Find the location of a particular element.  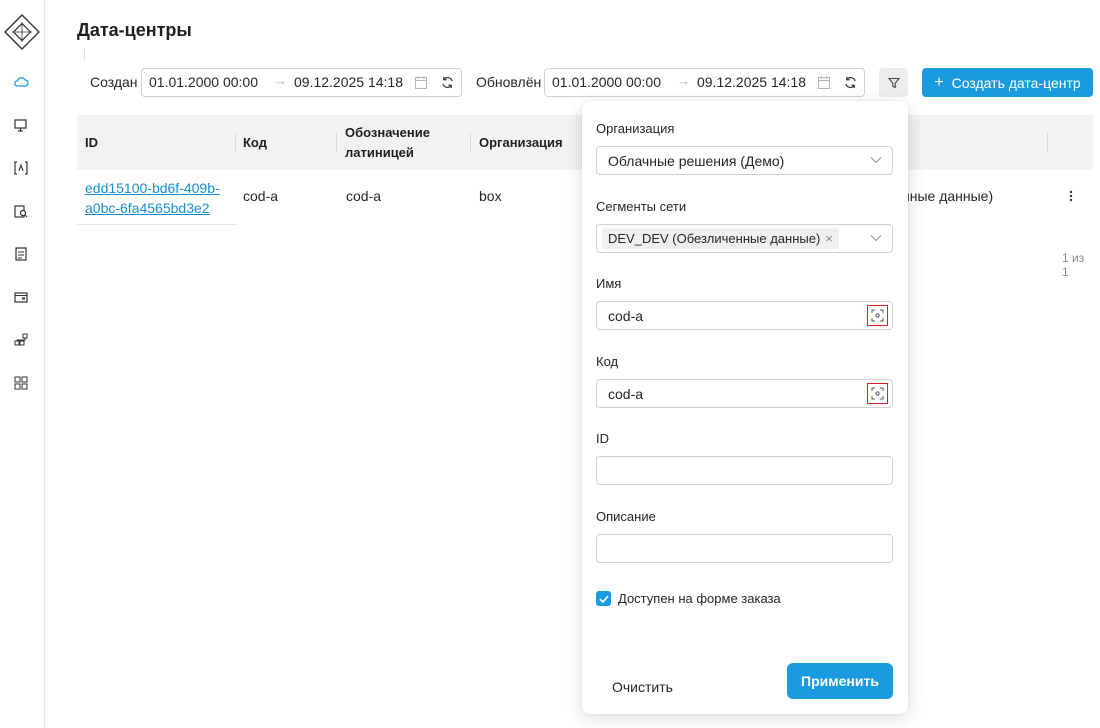

segments-select: DEV_DEV (Обезличенные данные) × is located at coordinates (744, 238).